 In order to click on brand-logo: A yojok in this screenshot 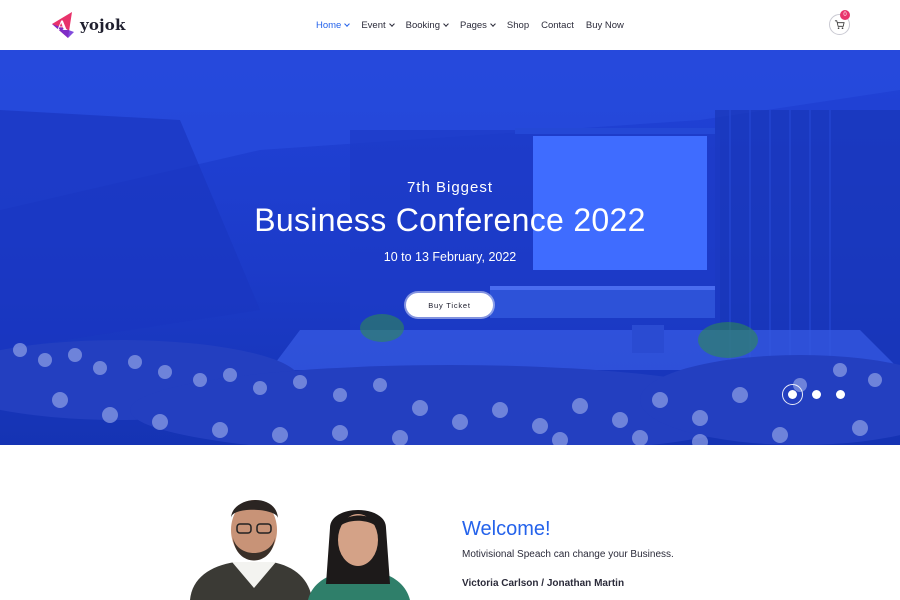, I will do `click(88, 25)`.